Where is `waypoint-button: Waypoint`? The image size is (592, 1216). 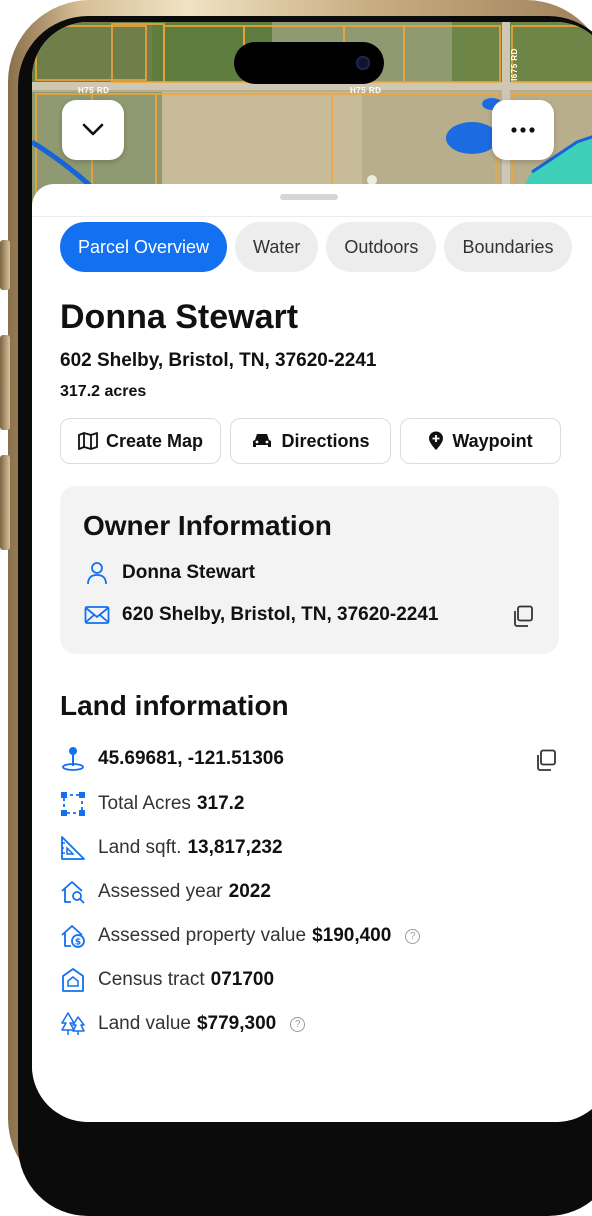 waypoint-button: Waypoint is located at coordinates (480, 441).